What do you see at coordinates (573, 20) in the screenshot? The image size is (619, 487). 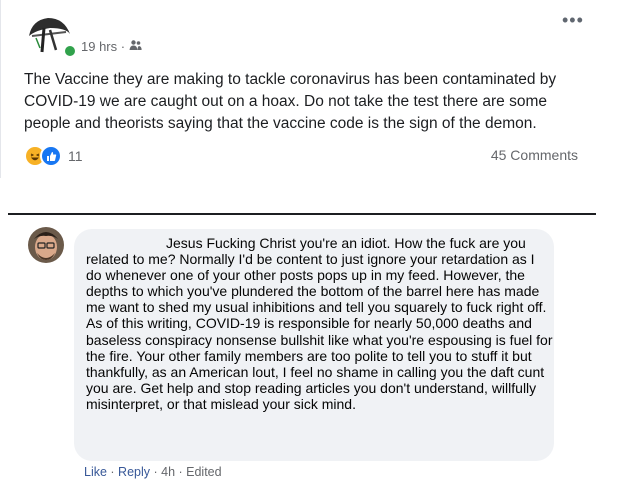 I see `more-options-button: •••` at bounding box center [573, 20].